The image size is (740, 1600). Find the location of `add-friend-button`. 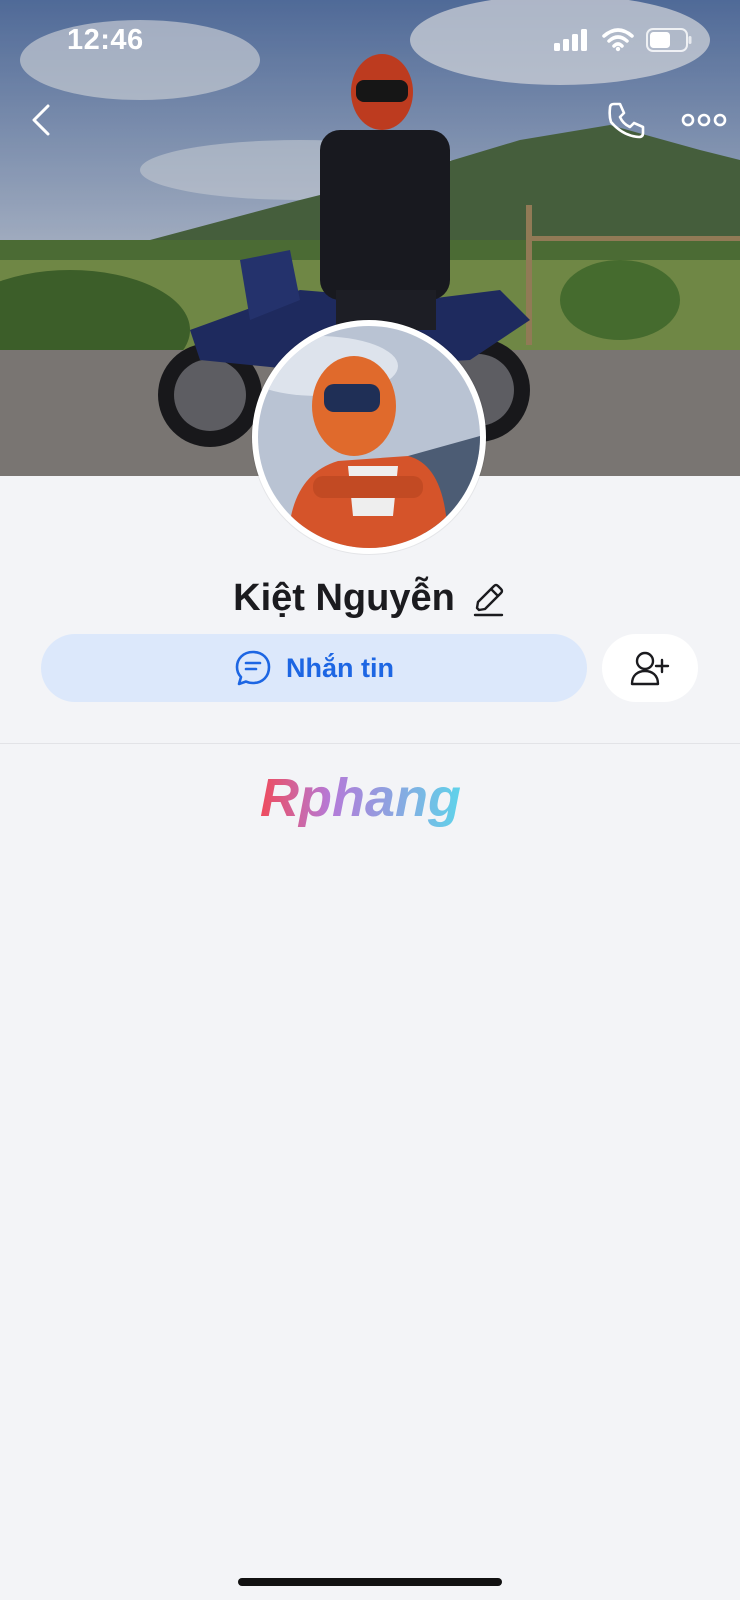

add-friend-button is located at coordinates (650, 668).